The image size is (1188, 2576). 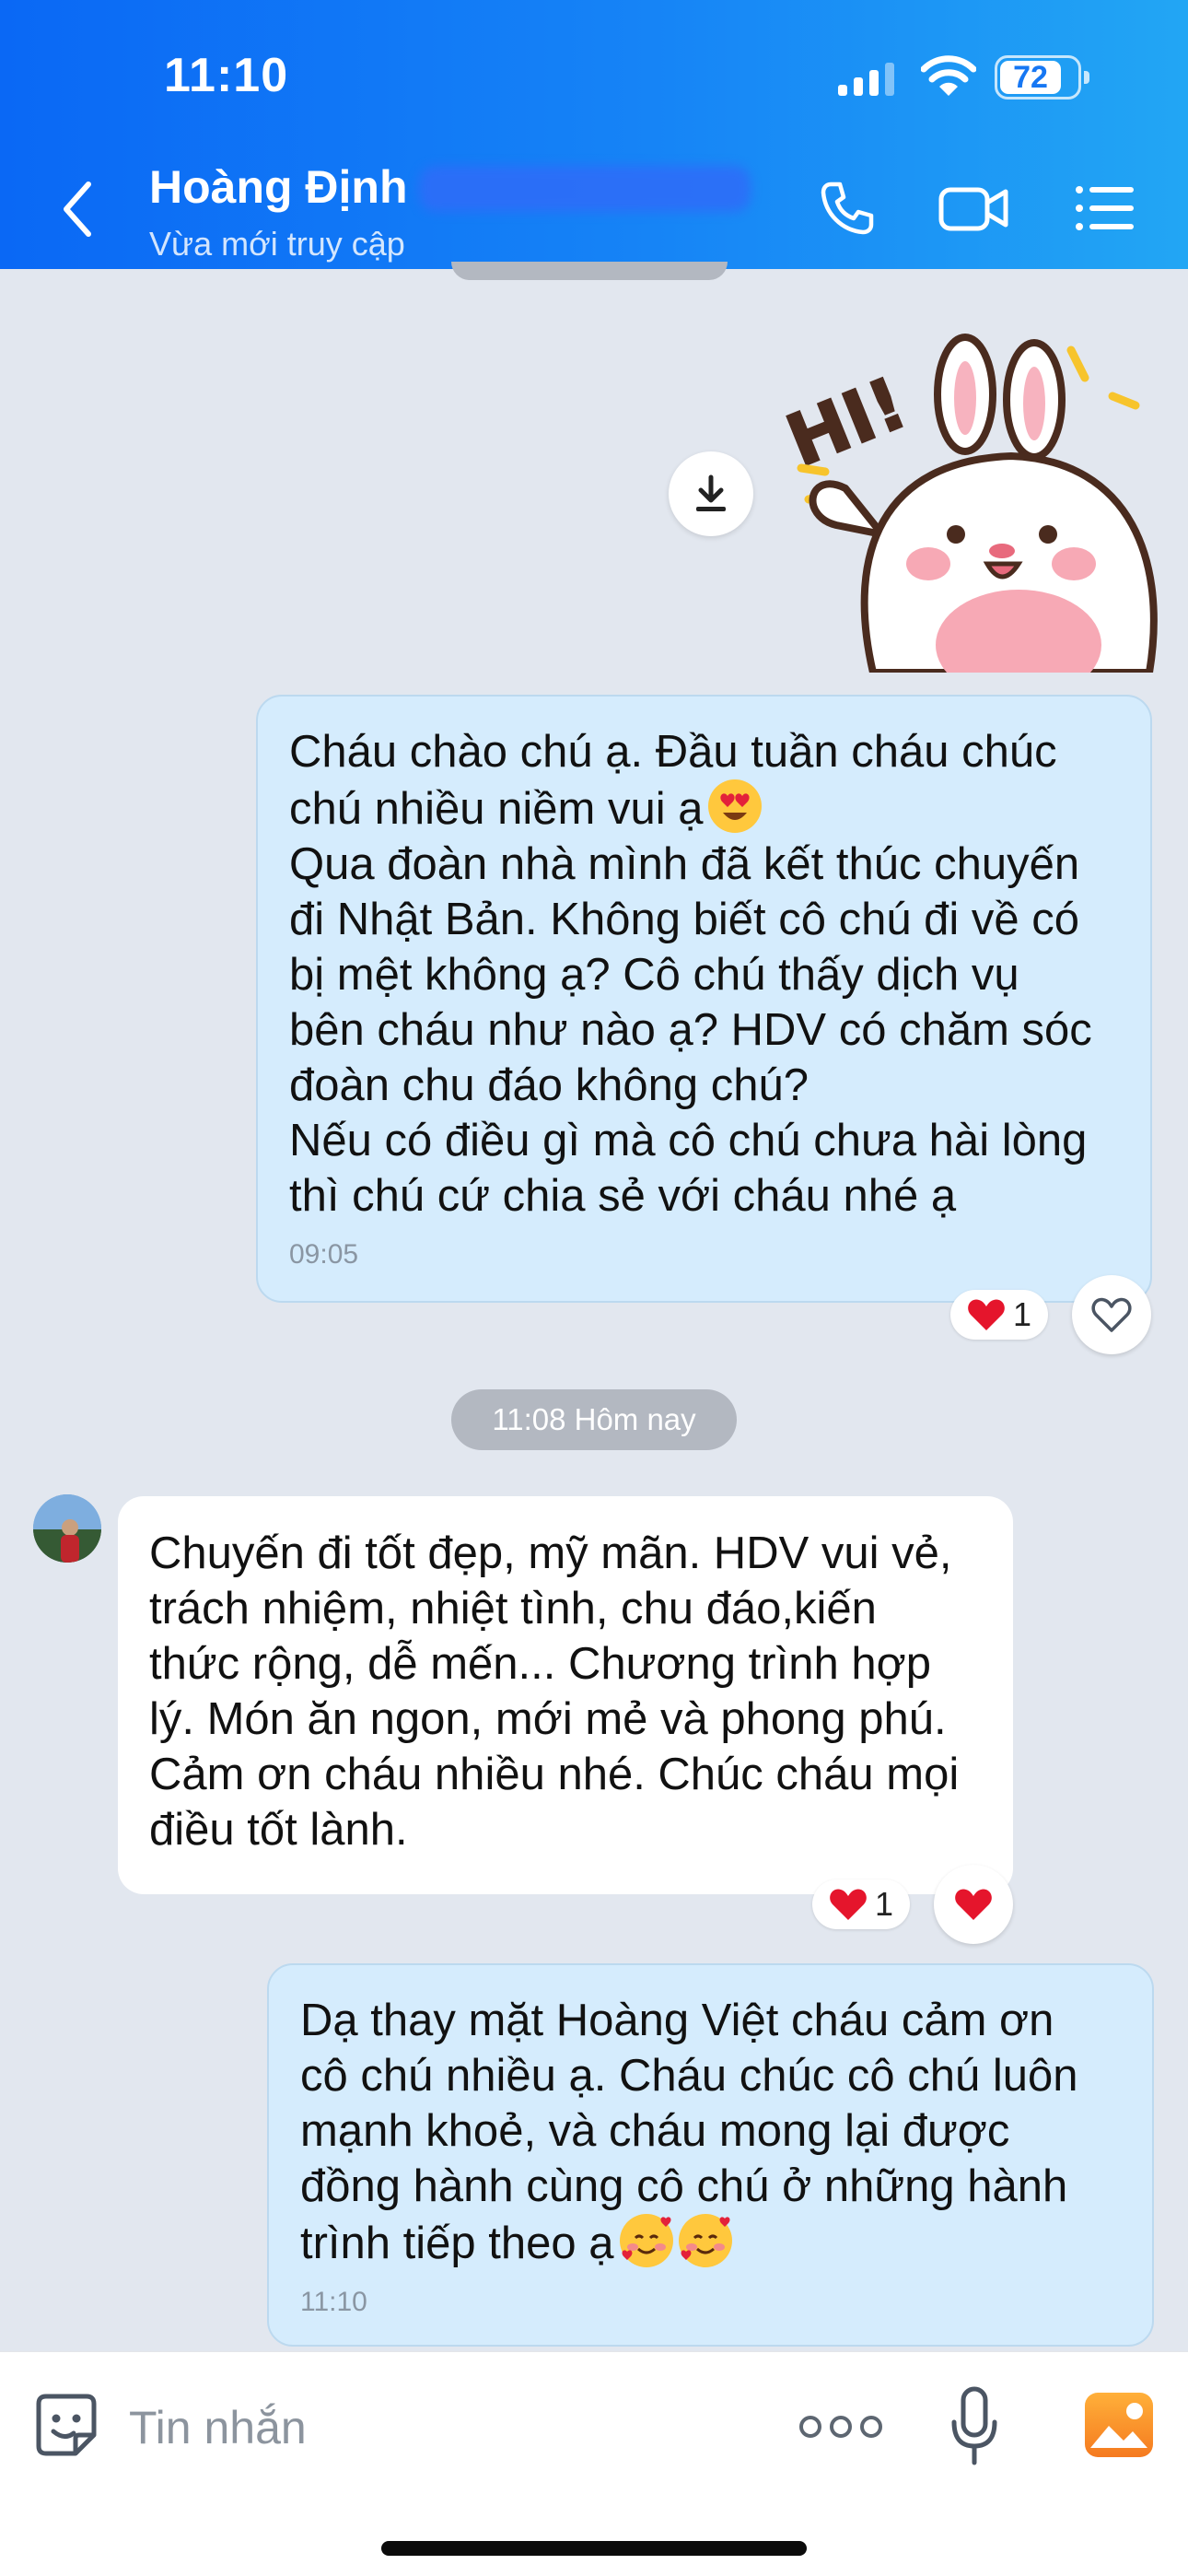 I want to click on battery-icon: 72, so click(x=1042, y=77).